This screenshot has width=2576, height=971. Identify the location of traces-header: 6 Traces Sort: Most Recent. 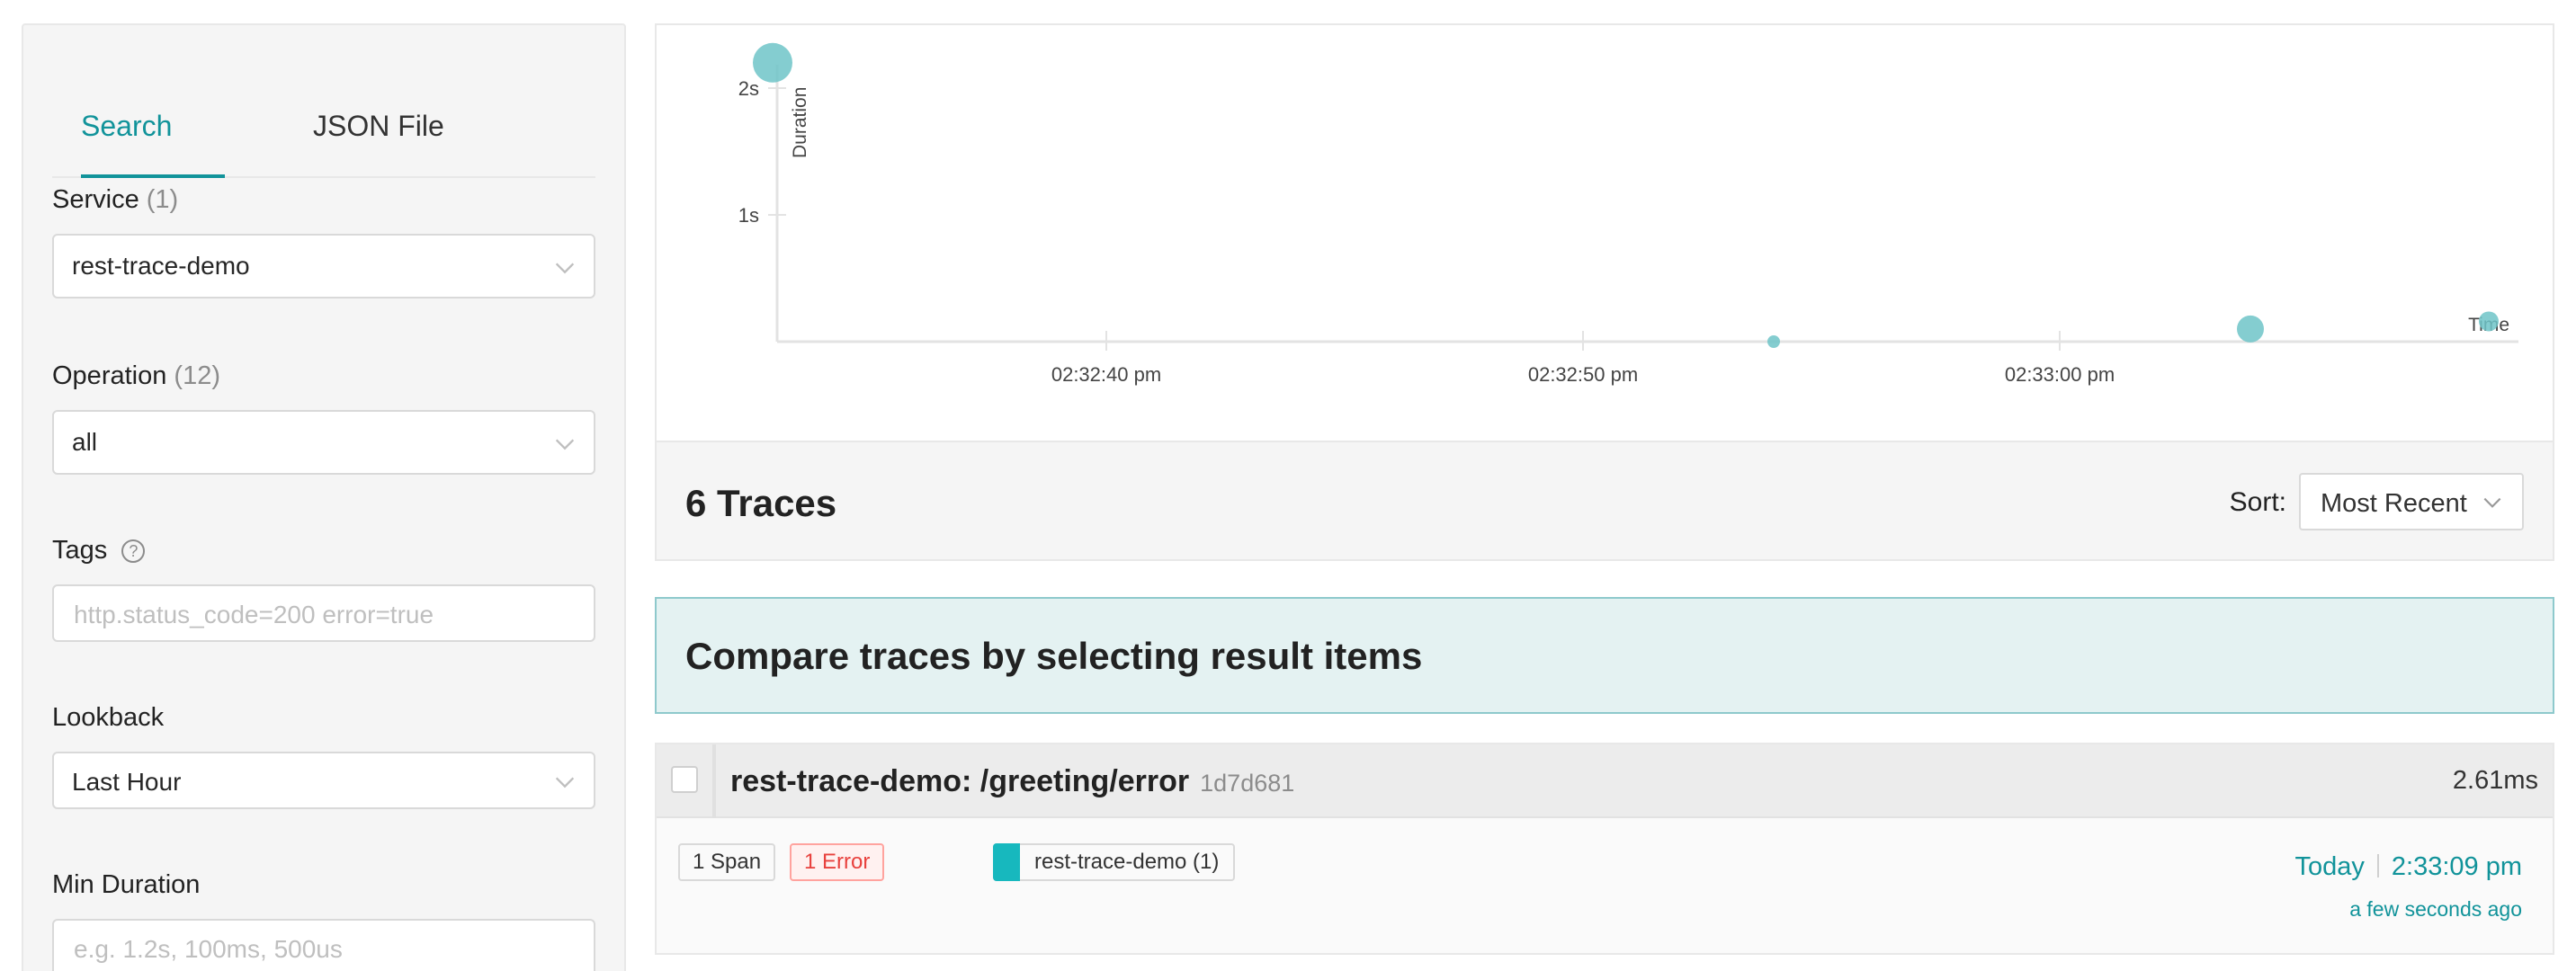
(1604, 501).